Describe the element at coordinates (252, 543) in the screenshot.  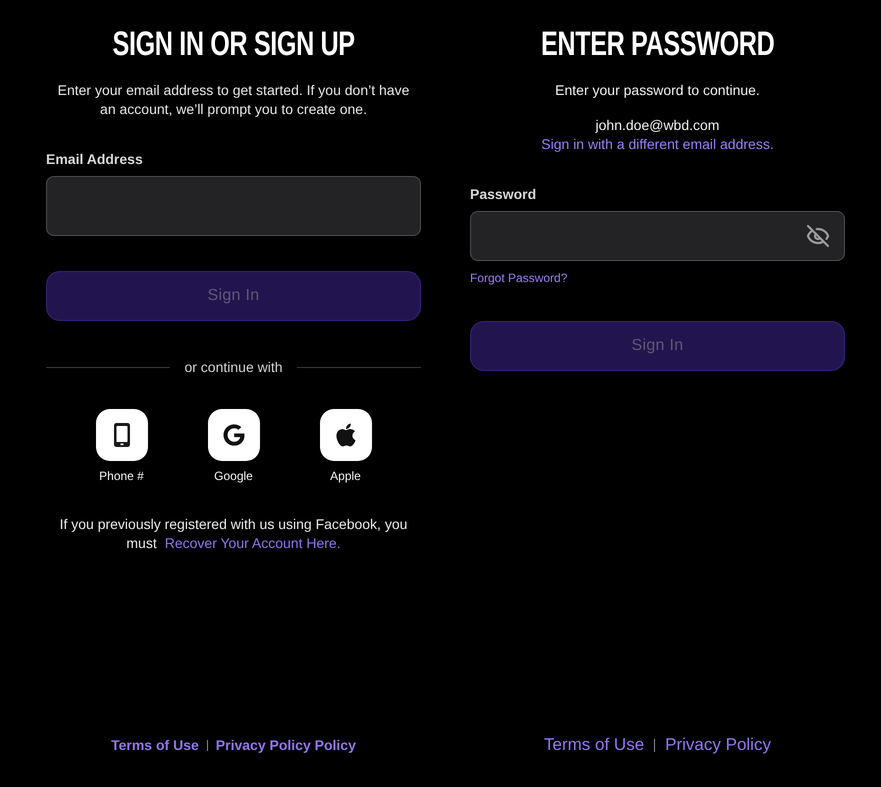
I see `recover-account-link: Recover Your Account Here.` at that location.